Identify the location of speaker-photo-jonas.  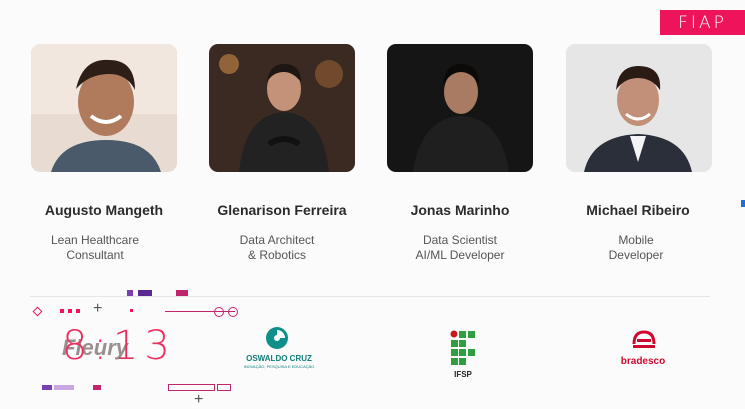
(460, 108).